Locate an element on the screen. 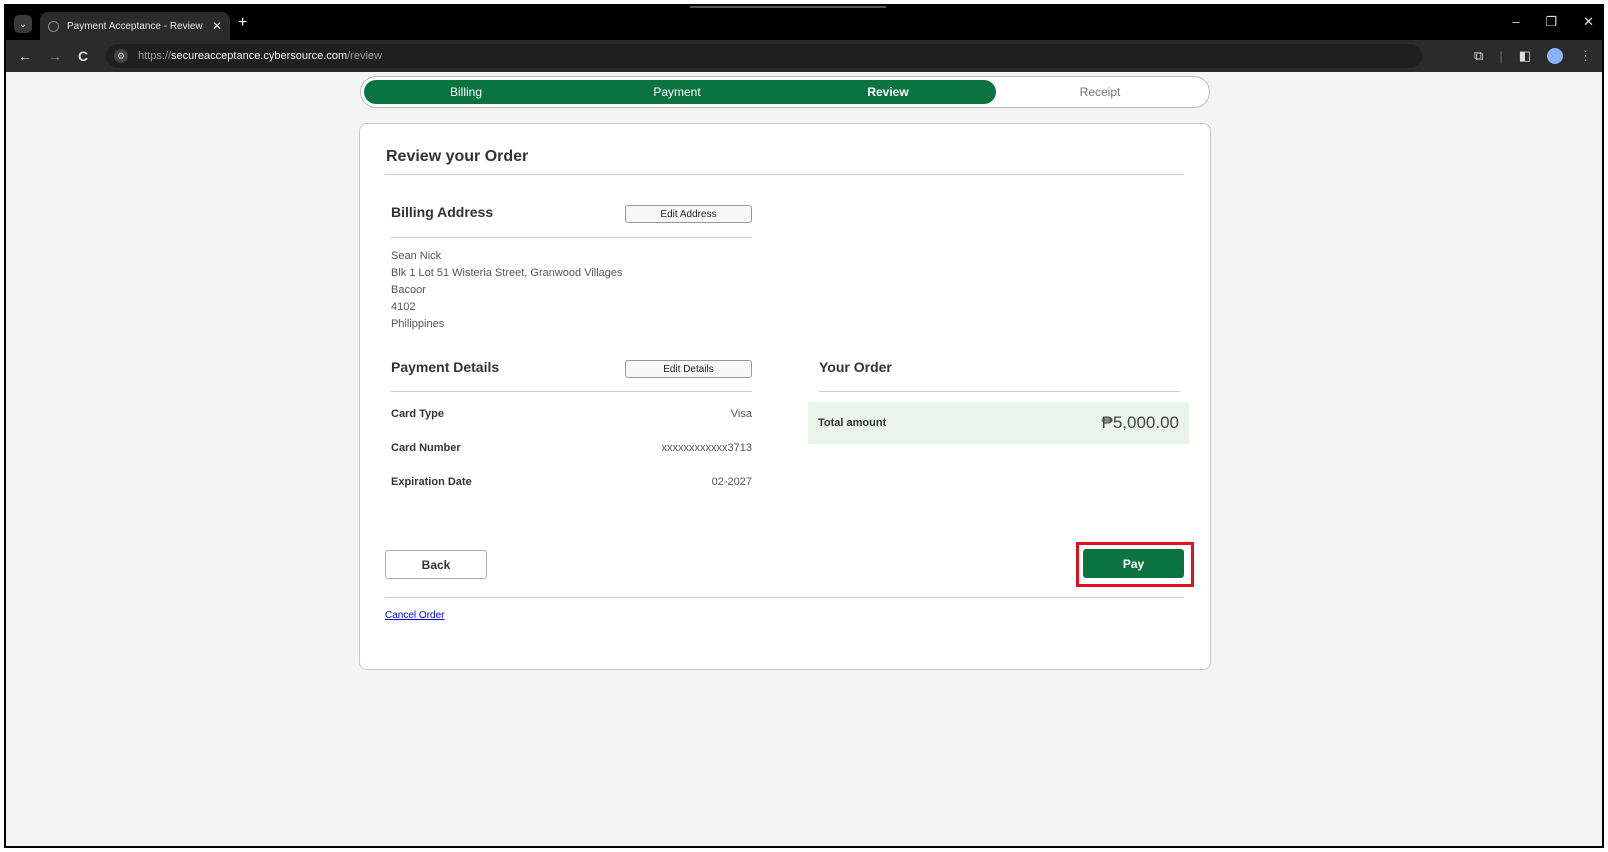  url-host: secureacceptance.cybersource.com is located at coordinates (259, 56).